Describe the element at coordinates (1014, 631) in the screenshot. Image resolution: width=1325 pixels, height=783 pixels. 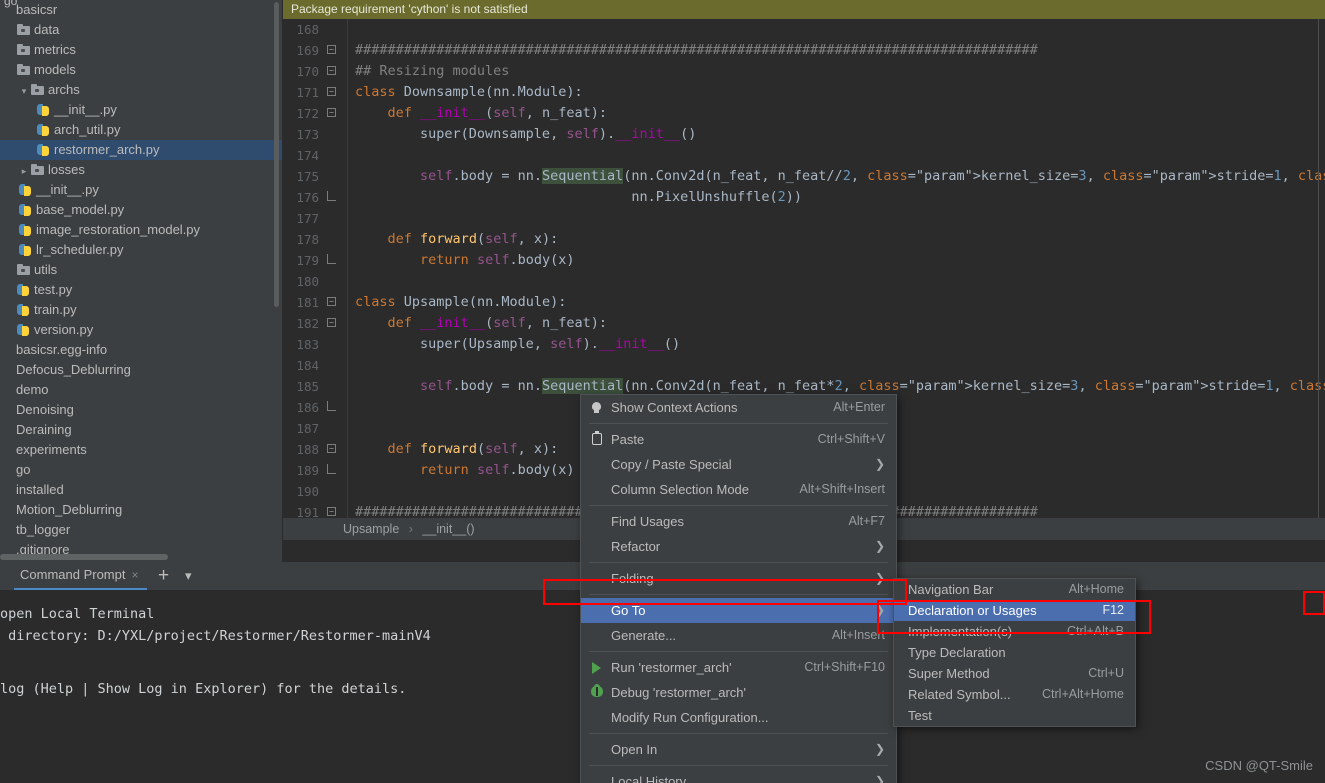
I see `submenu-item-implementation-s: Implementation(s) Ctrl+Alt+B` at that location.